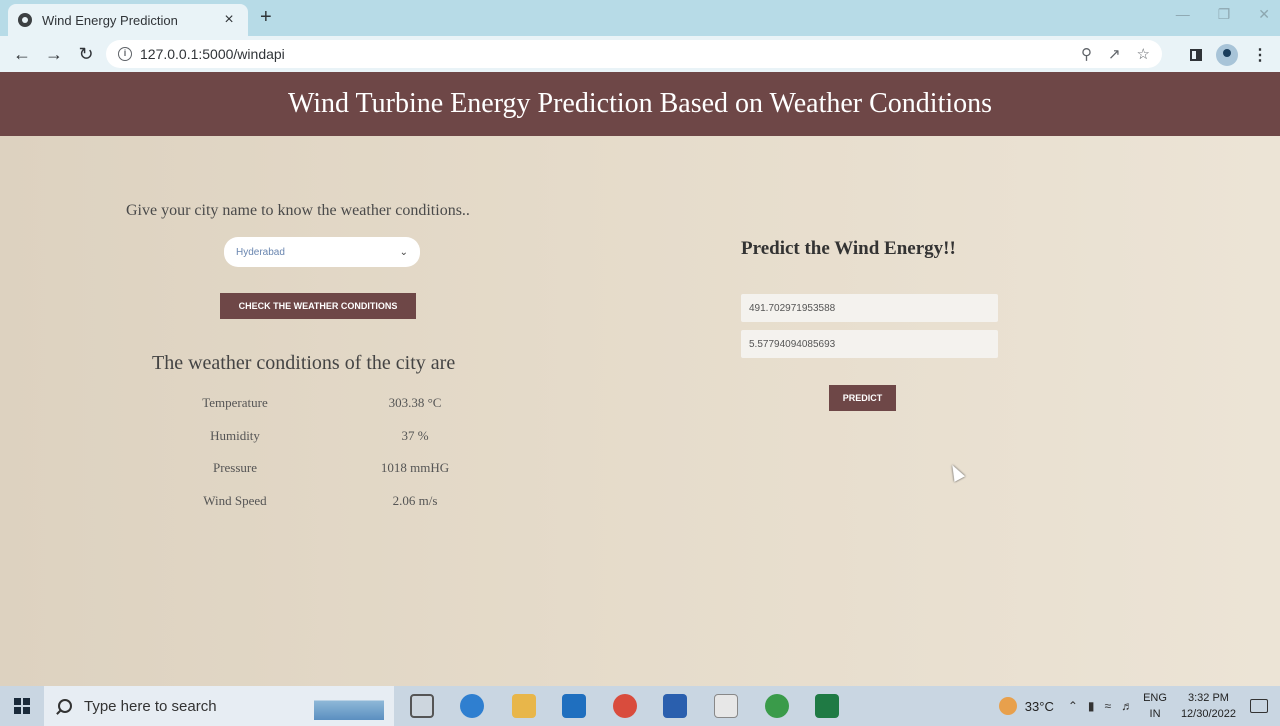 Image resolution: width=1280 pixels, height=726 pixels. I want to click on snipping-tool-icon, so click(726, 706).